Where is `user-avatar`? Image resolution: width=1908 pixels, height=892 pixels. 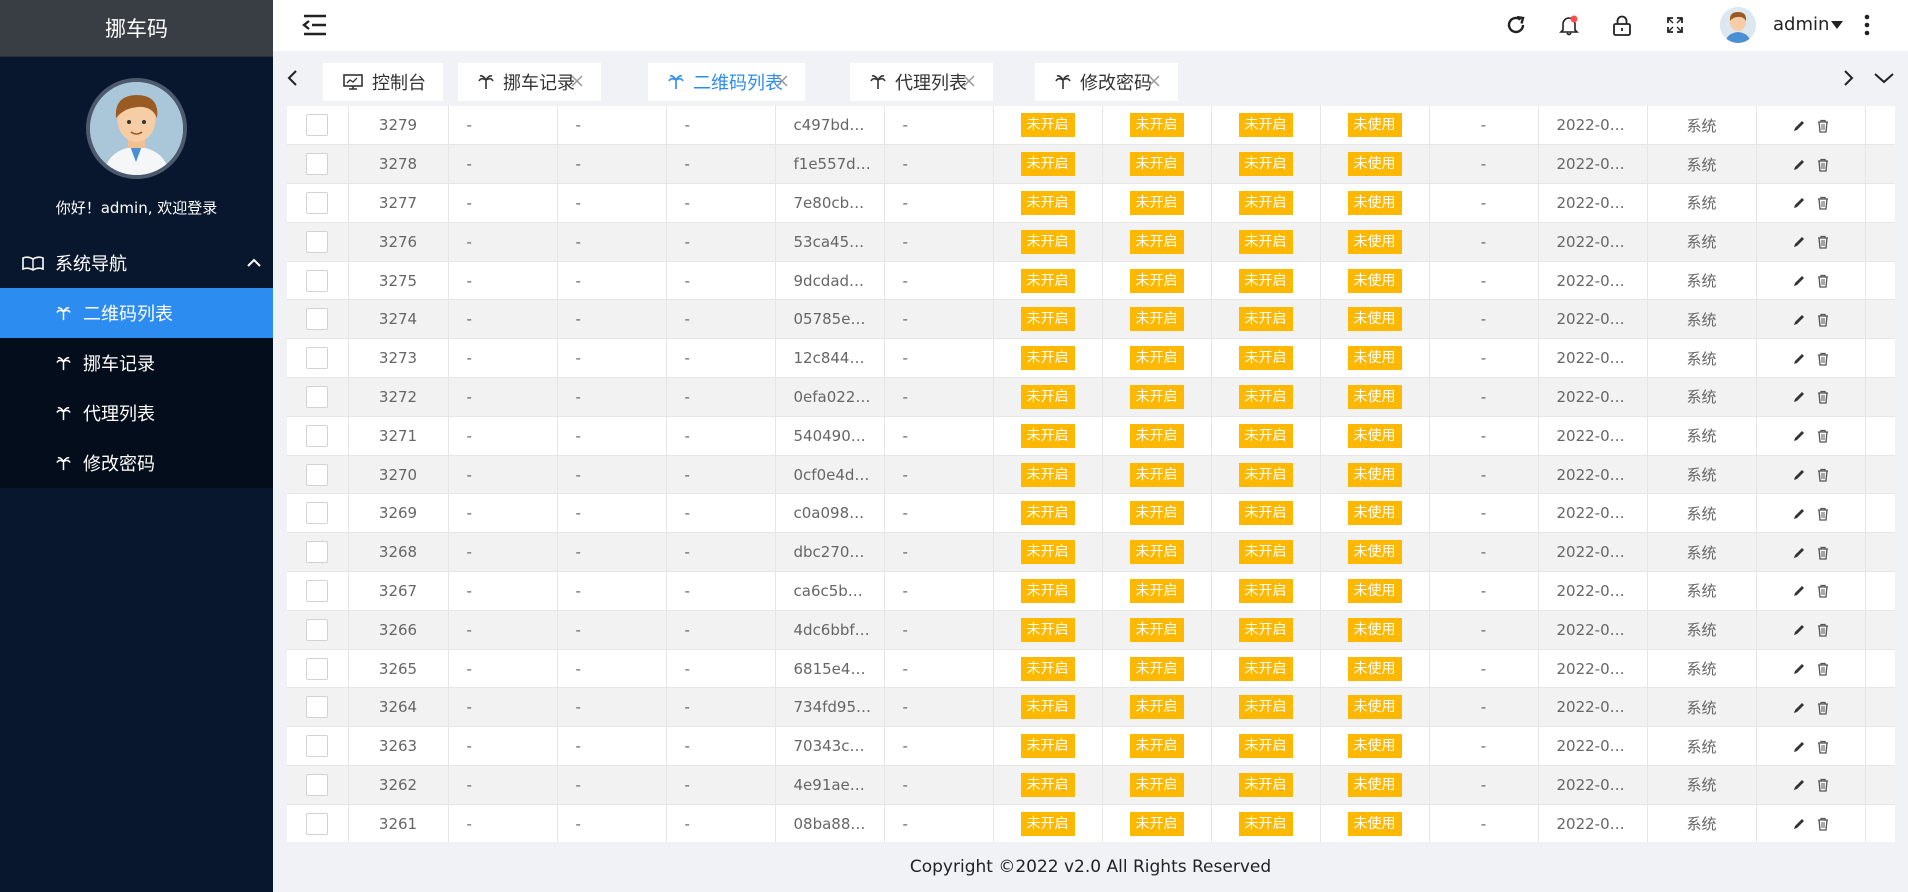
user-avatar is located at coordinates (1738, 25).